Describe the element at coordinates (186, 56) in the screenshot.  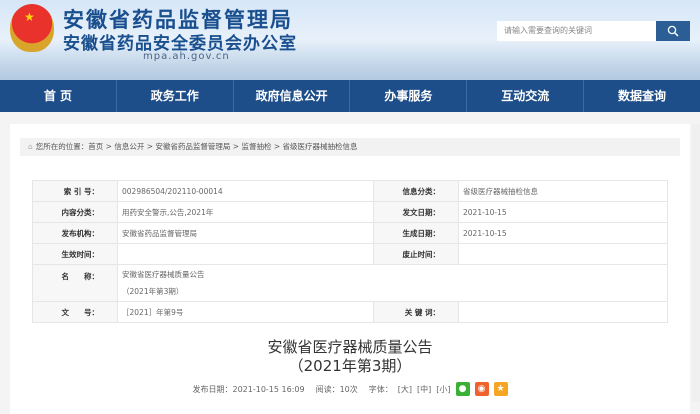
I see `site-url: mpa.ah.gov.cn` at that location.